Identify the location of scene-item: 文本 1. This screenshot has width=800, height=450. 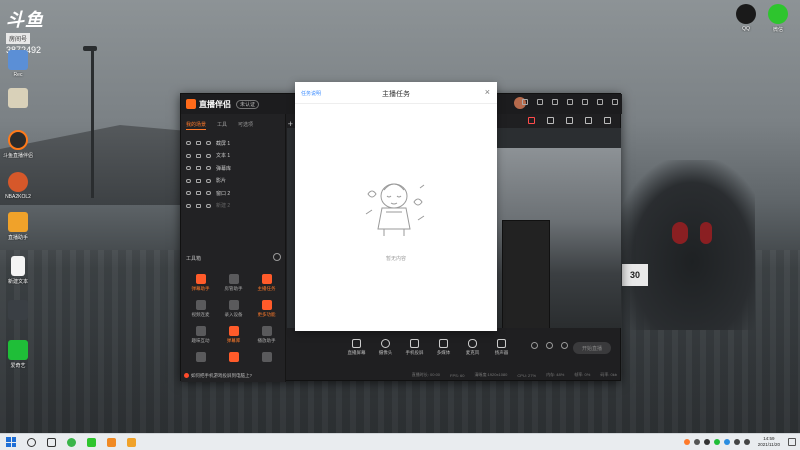
(233, 156).